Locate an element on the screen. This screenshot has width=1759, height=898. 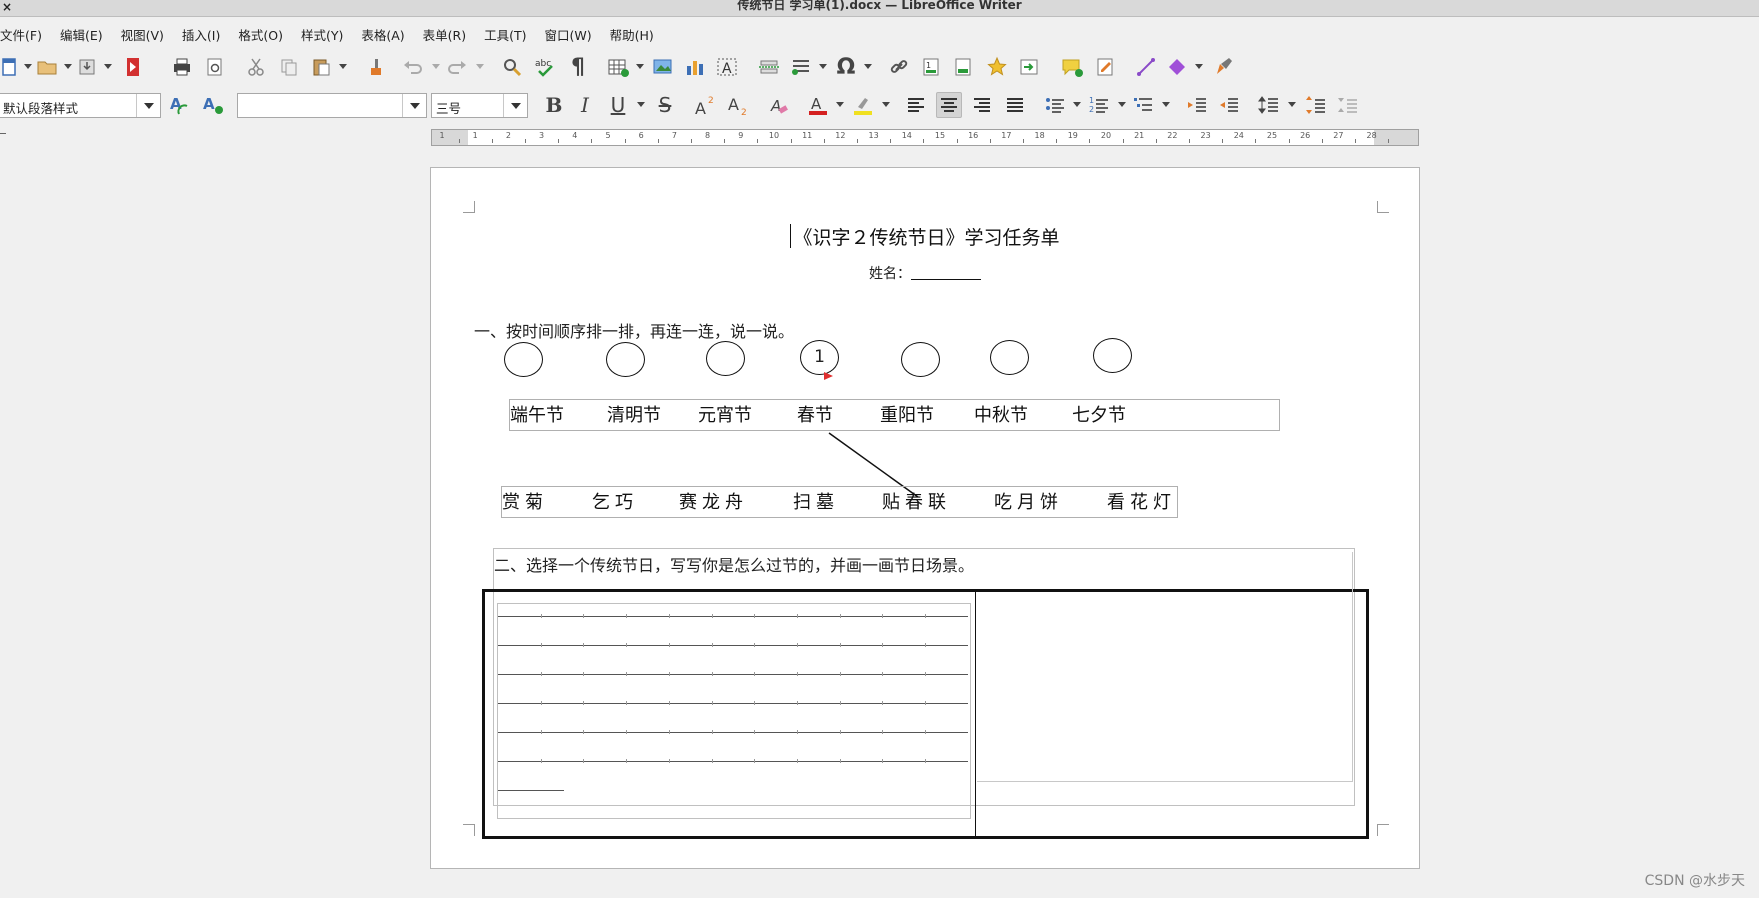
menu-item: 格式(O) is located at coordinates (264, 33).